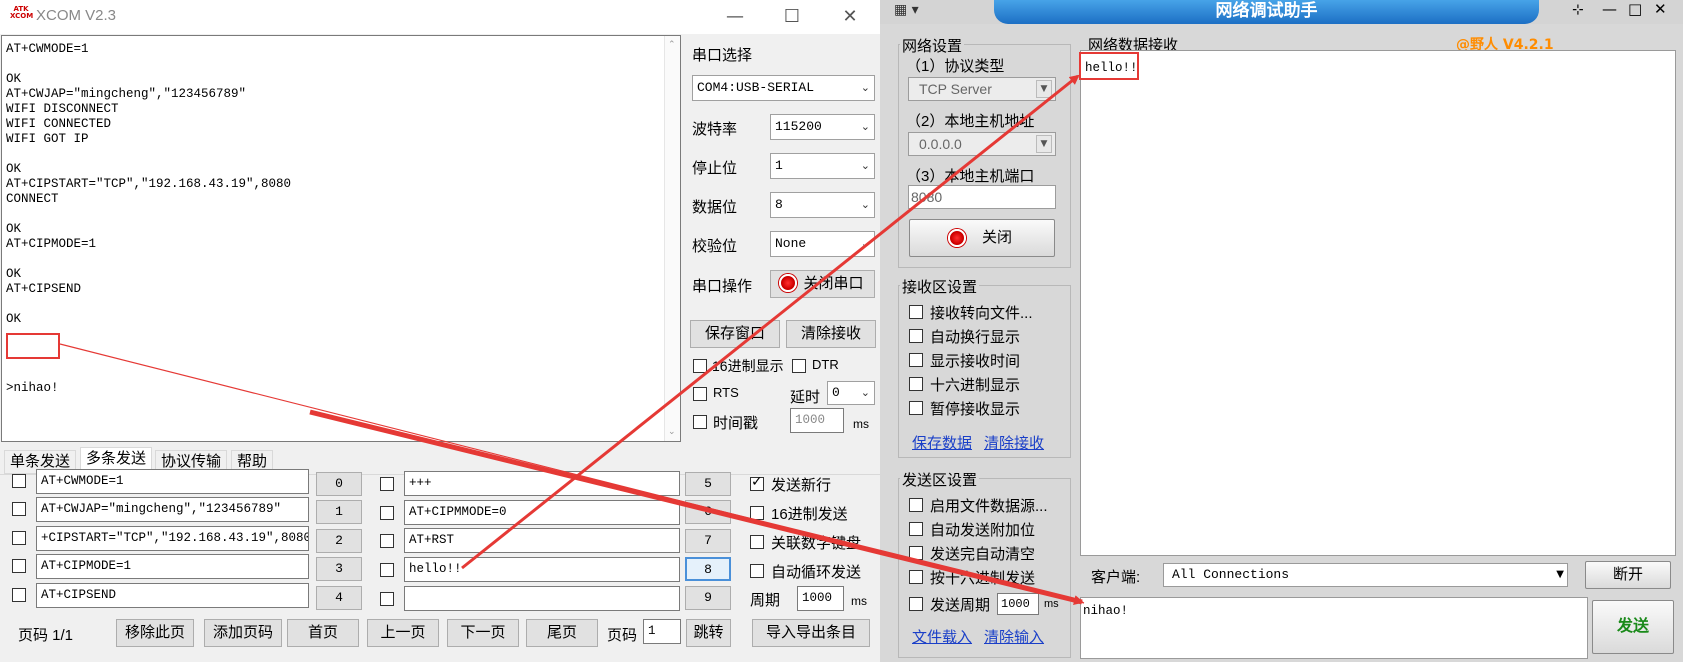 This screenshot has width=1683, height=662. I want to click on prev-page-button: 上一页, so click(403, 633).